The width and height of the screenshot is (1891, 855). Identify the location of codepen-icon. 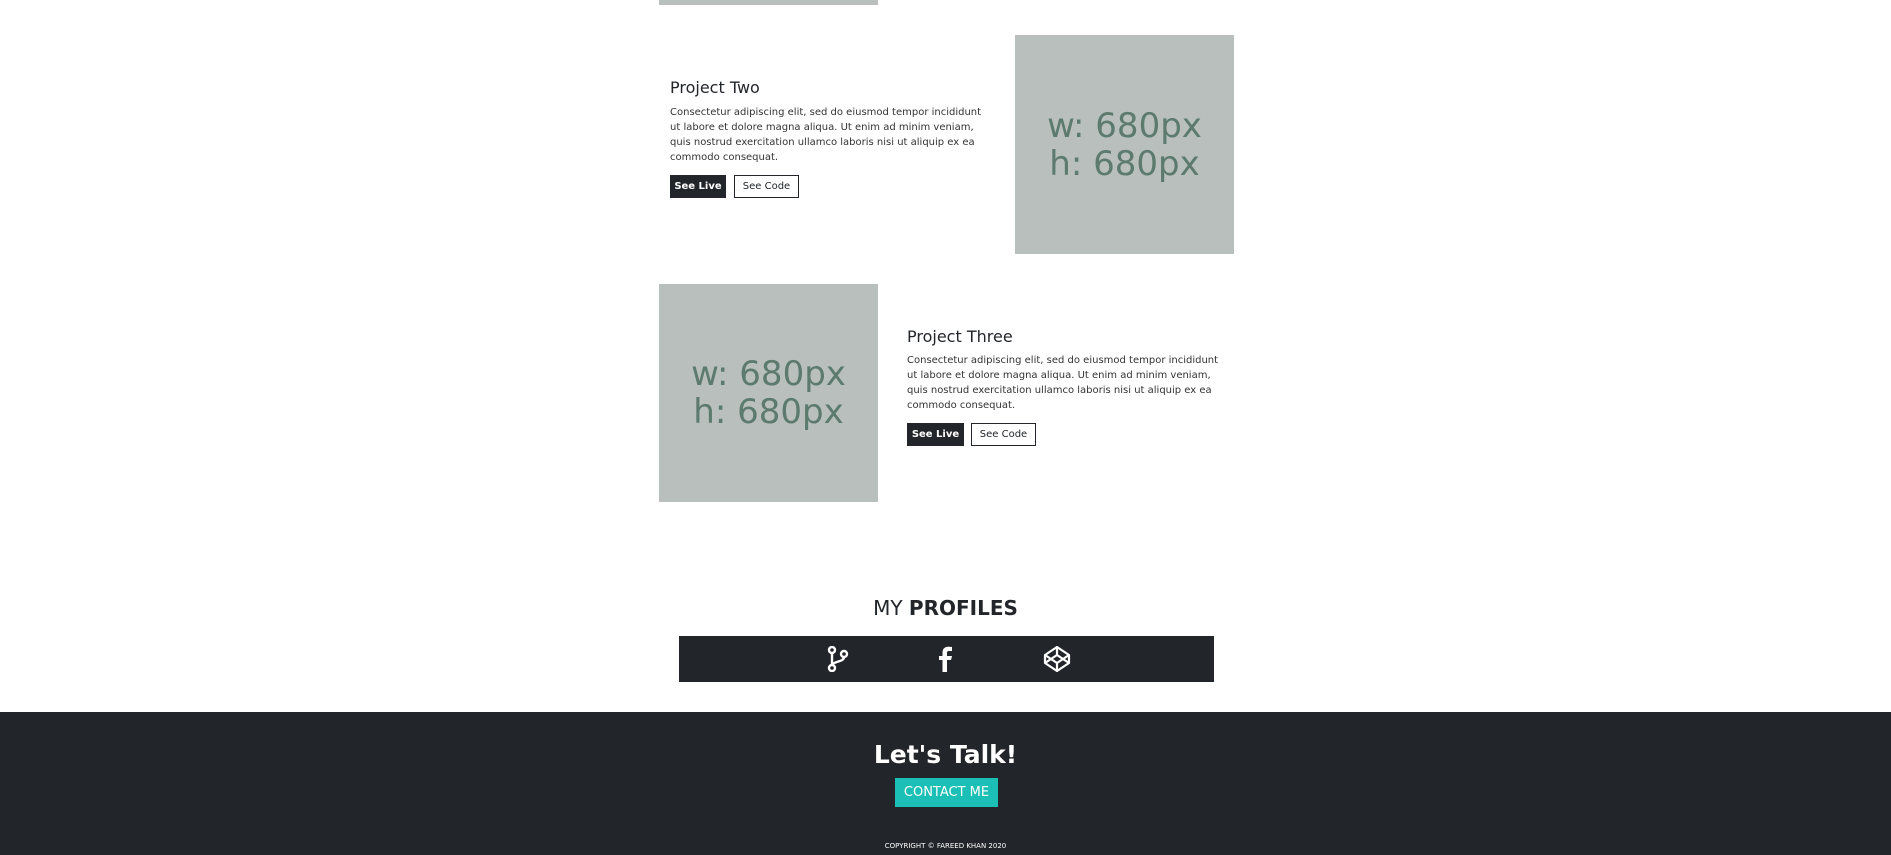
(1057, 660).